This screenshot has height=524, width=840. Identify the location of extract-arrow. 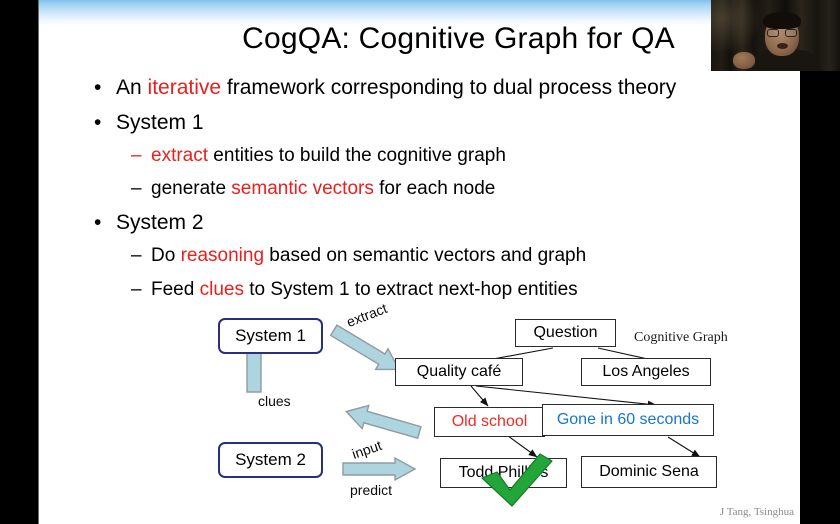
(365, 347).